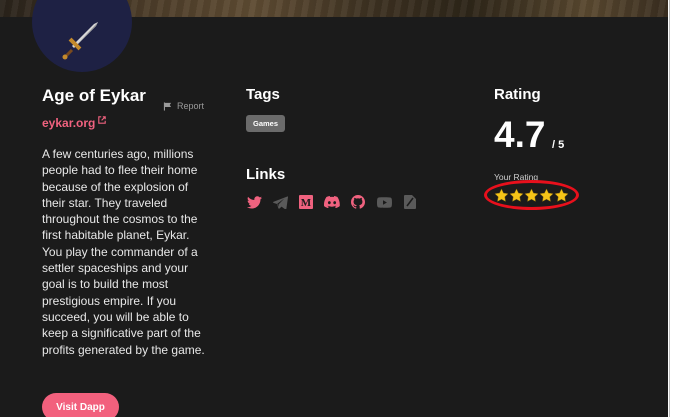 The image size is (675, 417). I want to click on document-icon, so click(410, 202).